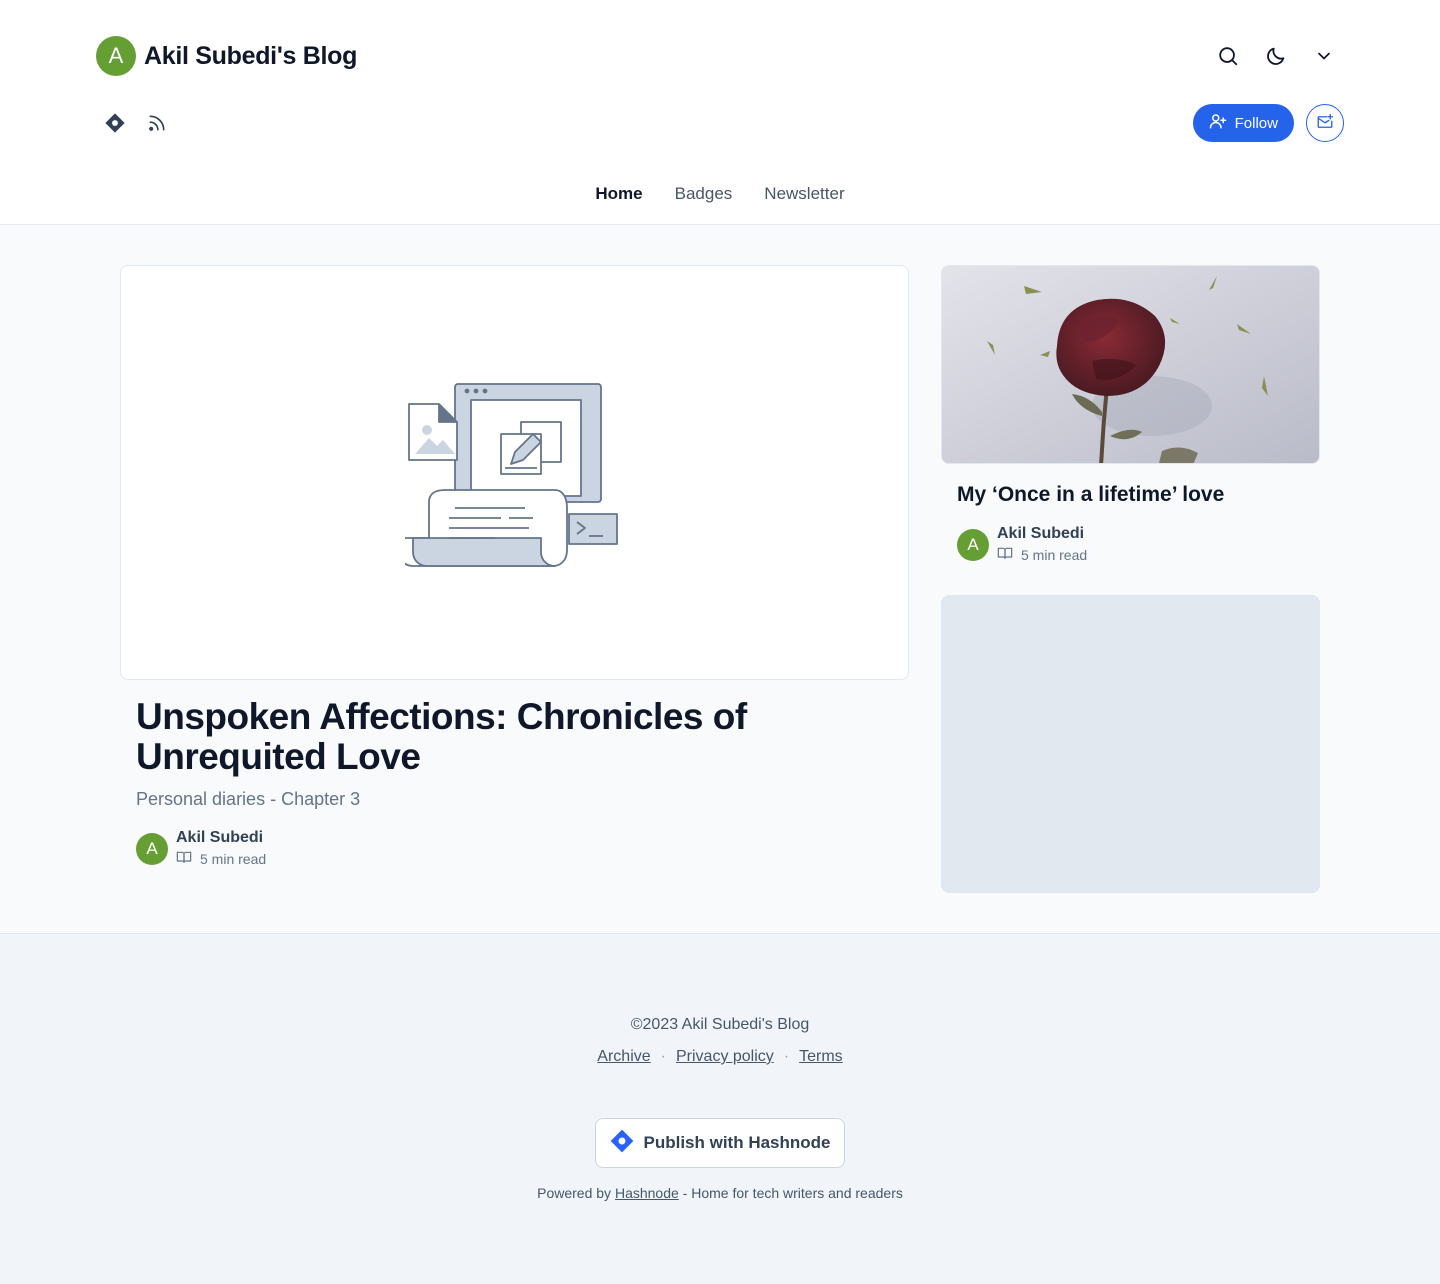 The image size is (1440, 1284). I want to click on header-tools, so click(1276, 56).